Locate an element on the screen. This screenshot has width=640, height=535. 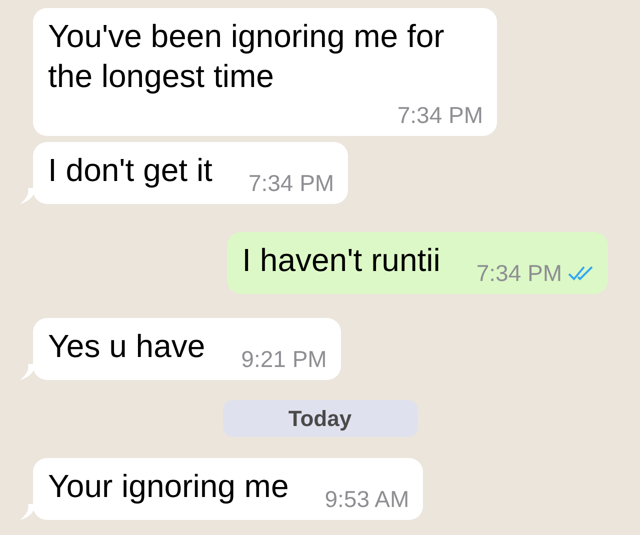
message-time: 9:53 AM is located at coordinates (367, 499).